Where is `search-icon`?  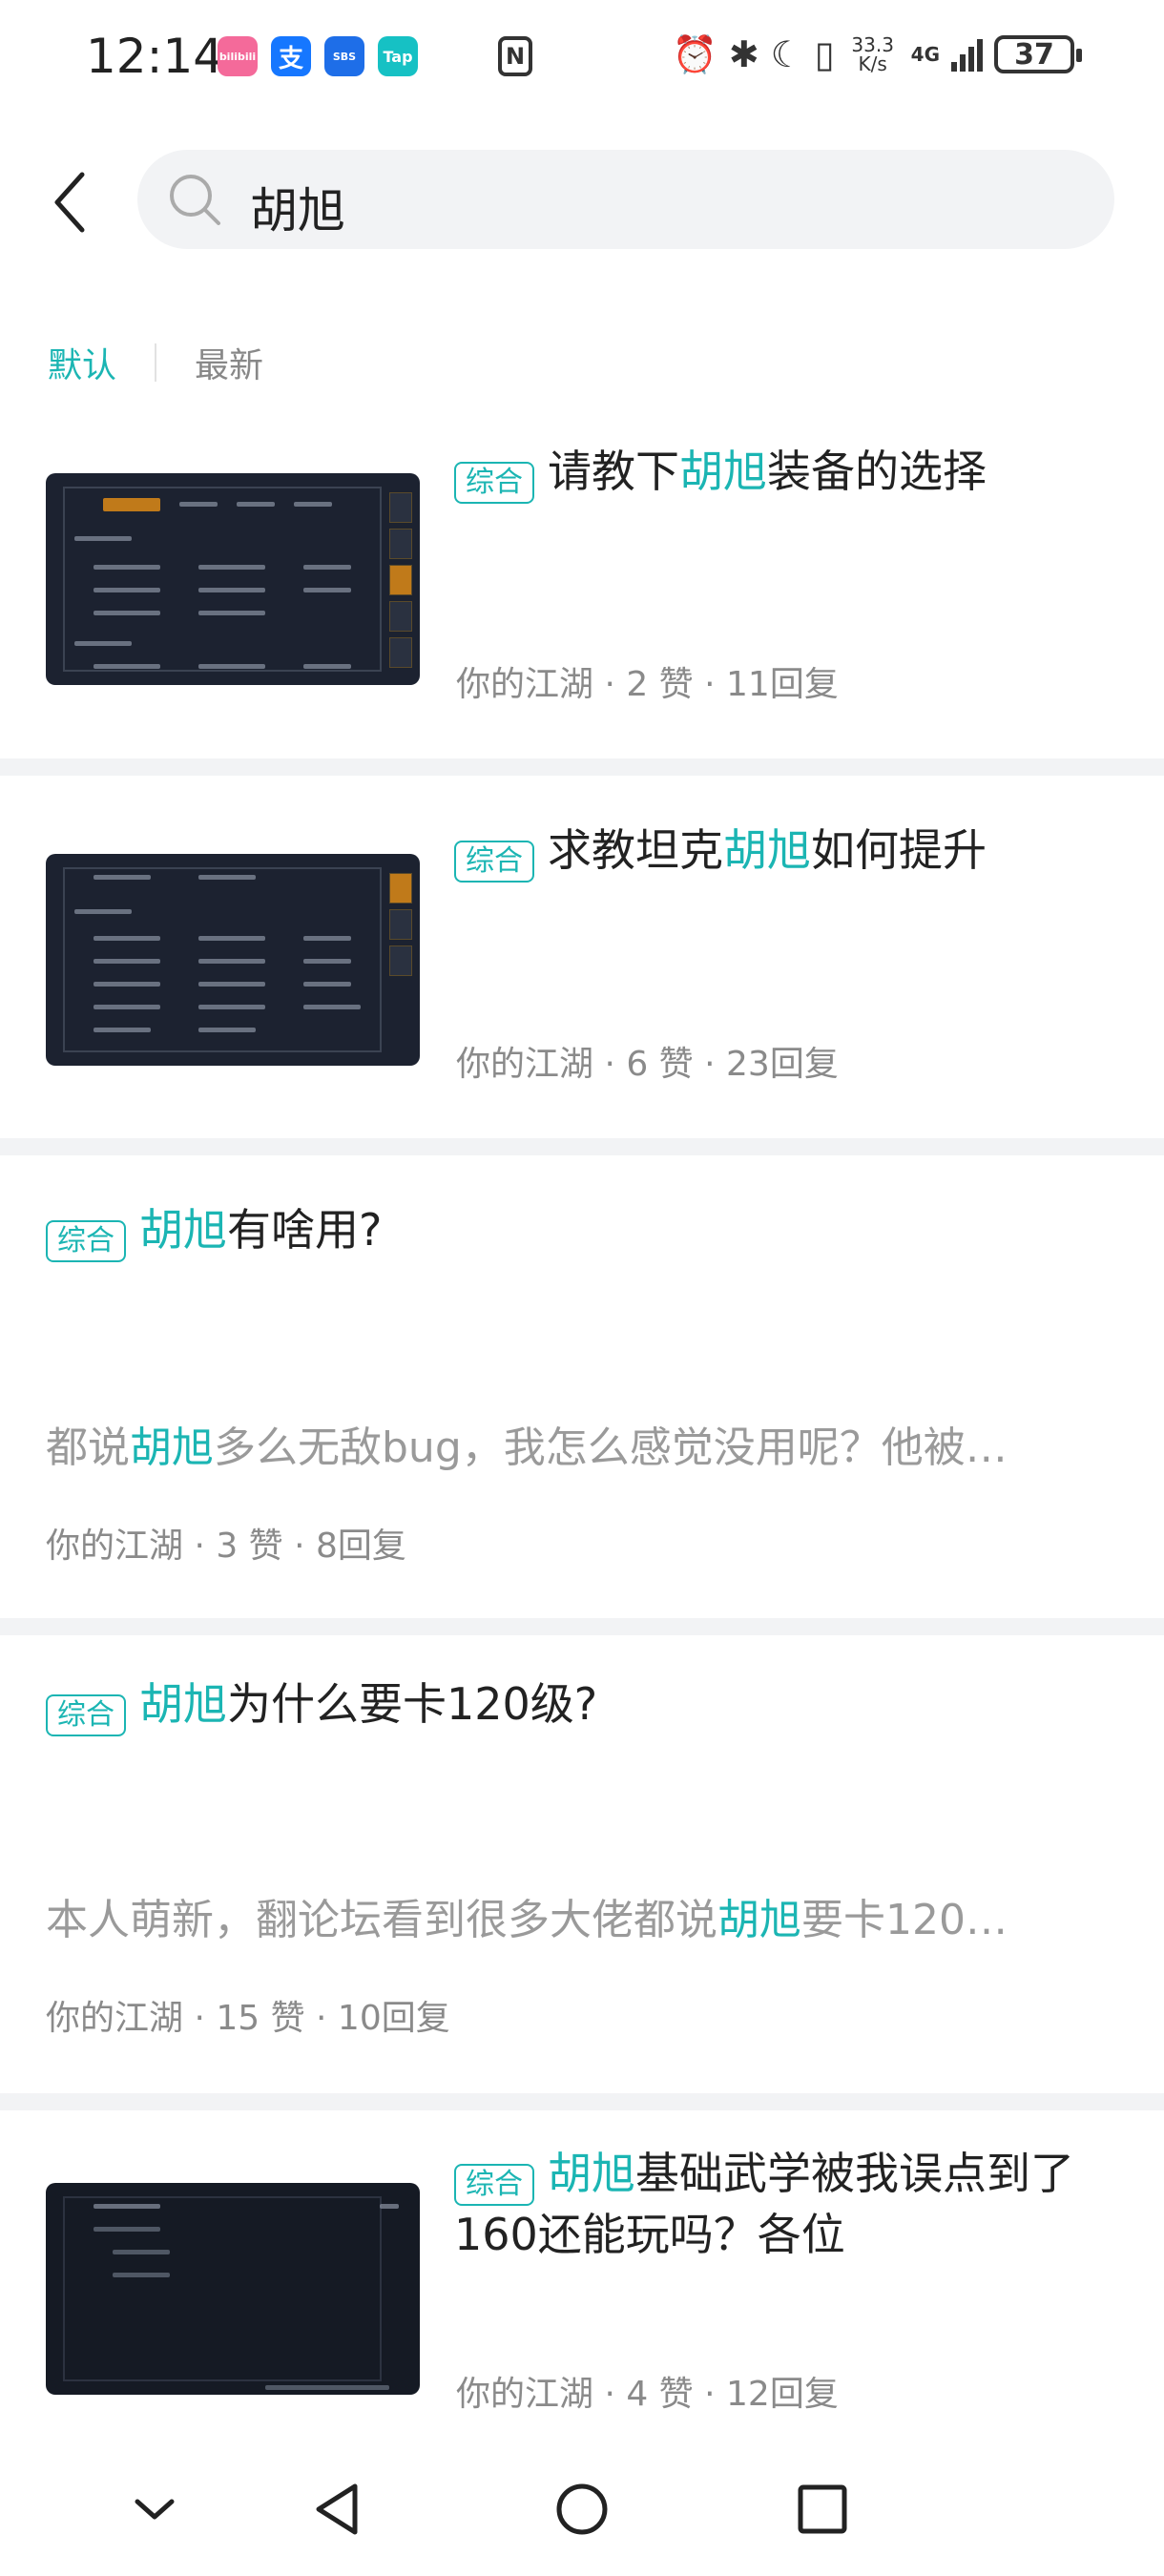 search-icon is located at coordinates (195, 200).